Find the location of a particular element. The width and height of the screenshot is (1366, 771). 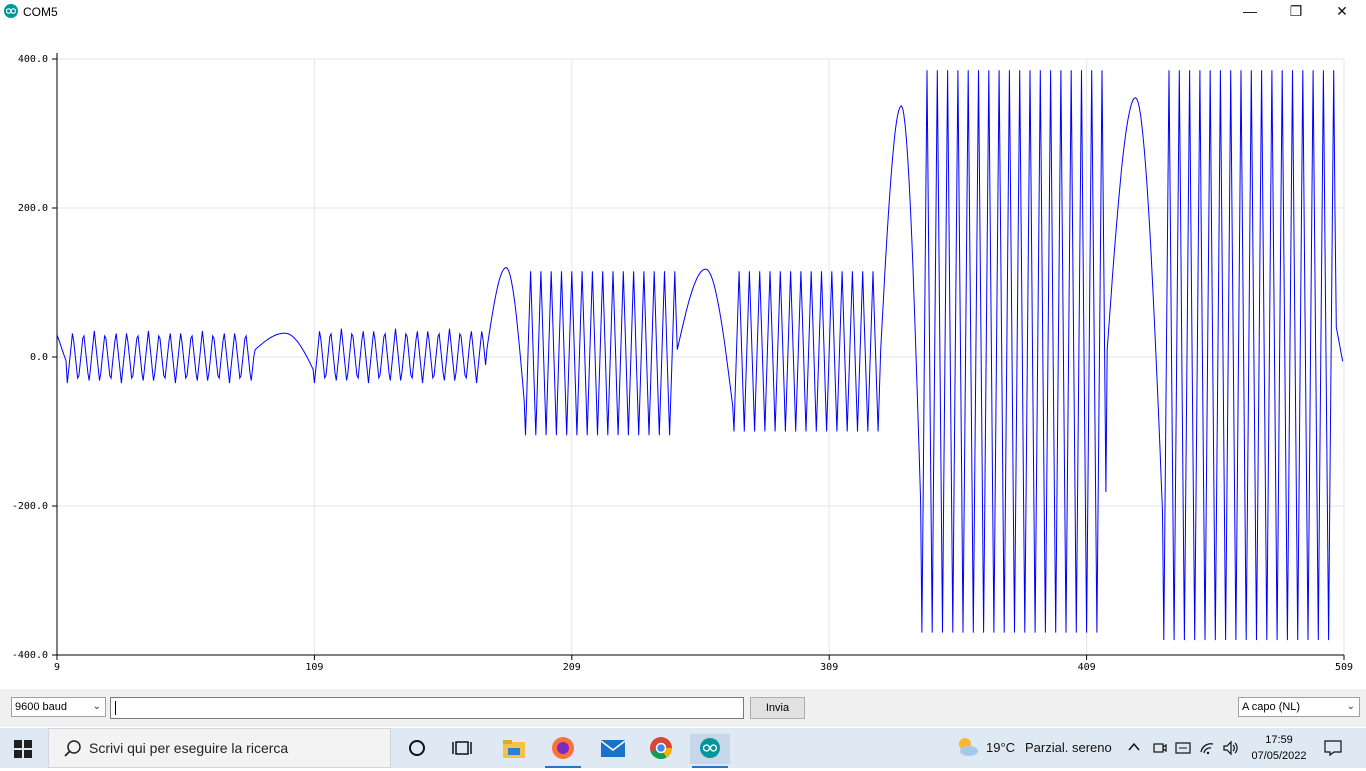

clock-time: 17:59 is located at coordinates (1279, 740).